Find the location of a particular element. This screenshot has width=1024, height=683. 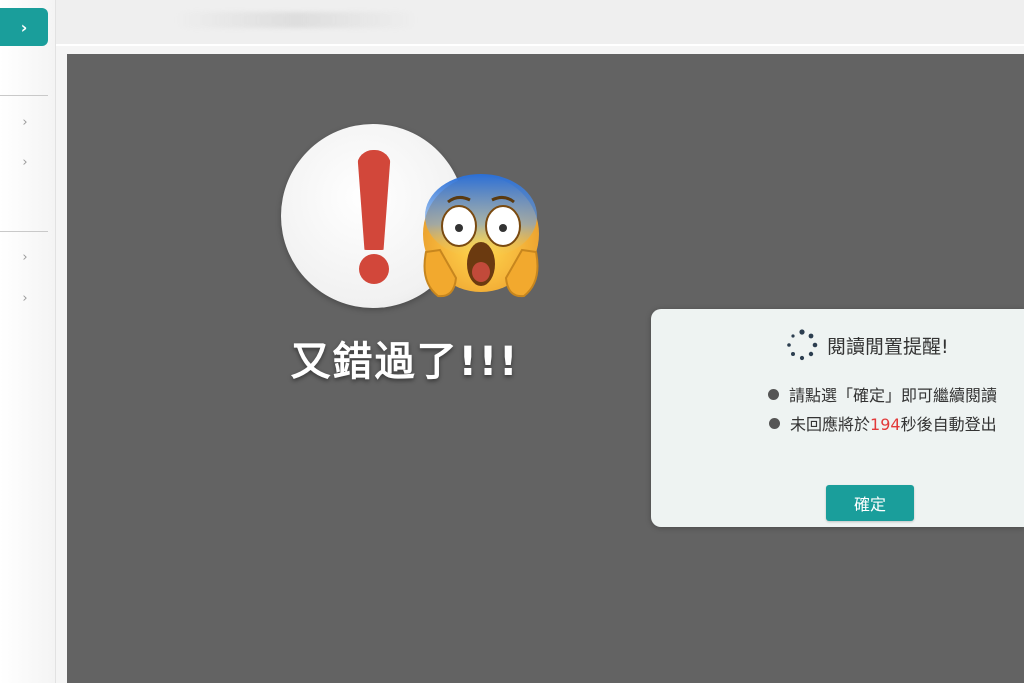

message-prefix: 未回應將於 is located at coordinates (830, 424).